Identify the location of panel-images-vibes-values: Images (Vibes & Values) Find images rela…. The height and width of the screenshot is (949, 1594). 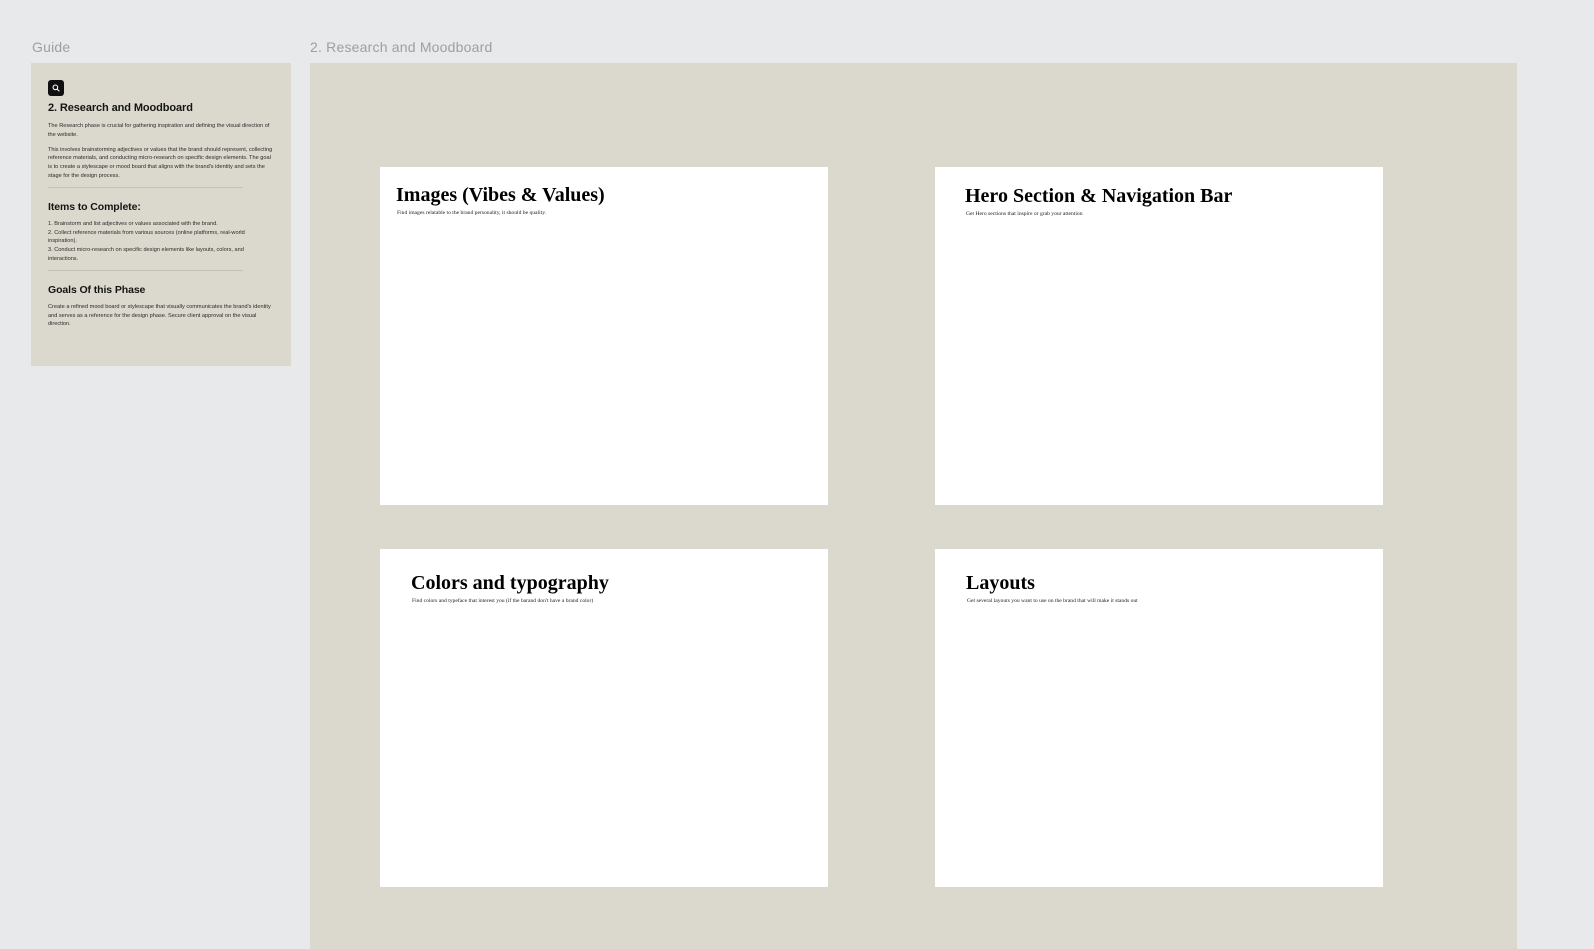
(604, 336).